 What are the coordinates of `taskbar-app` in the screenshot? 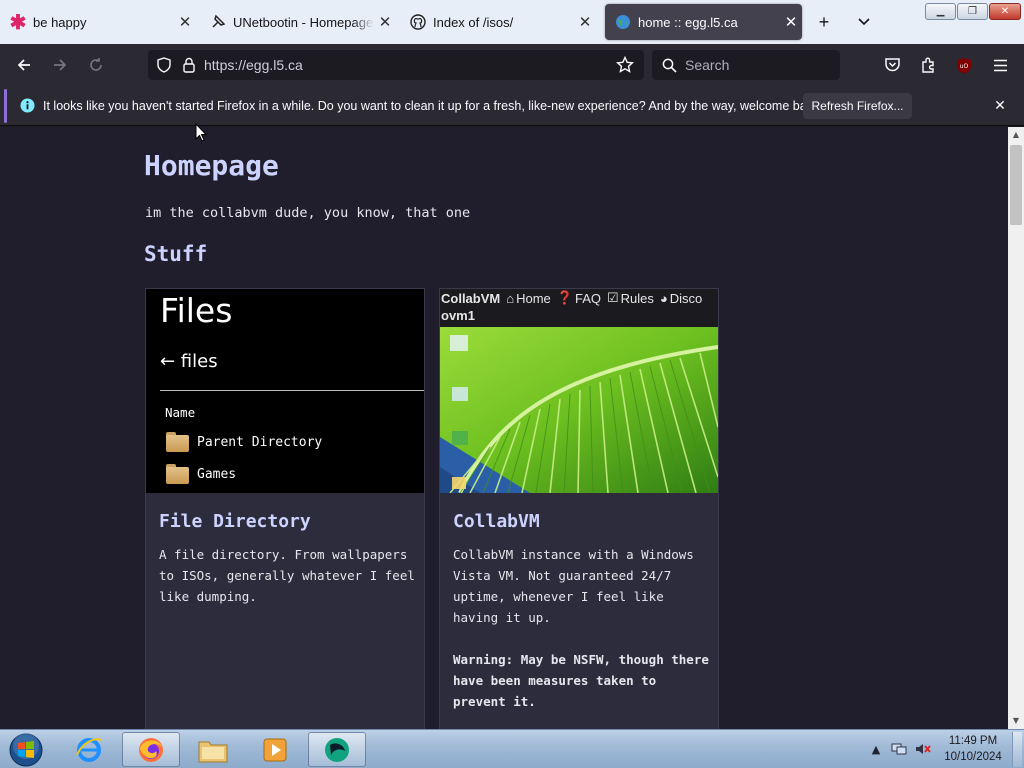 It's located at (337, 749).